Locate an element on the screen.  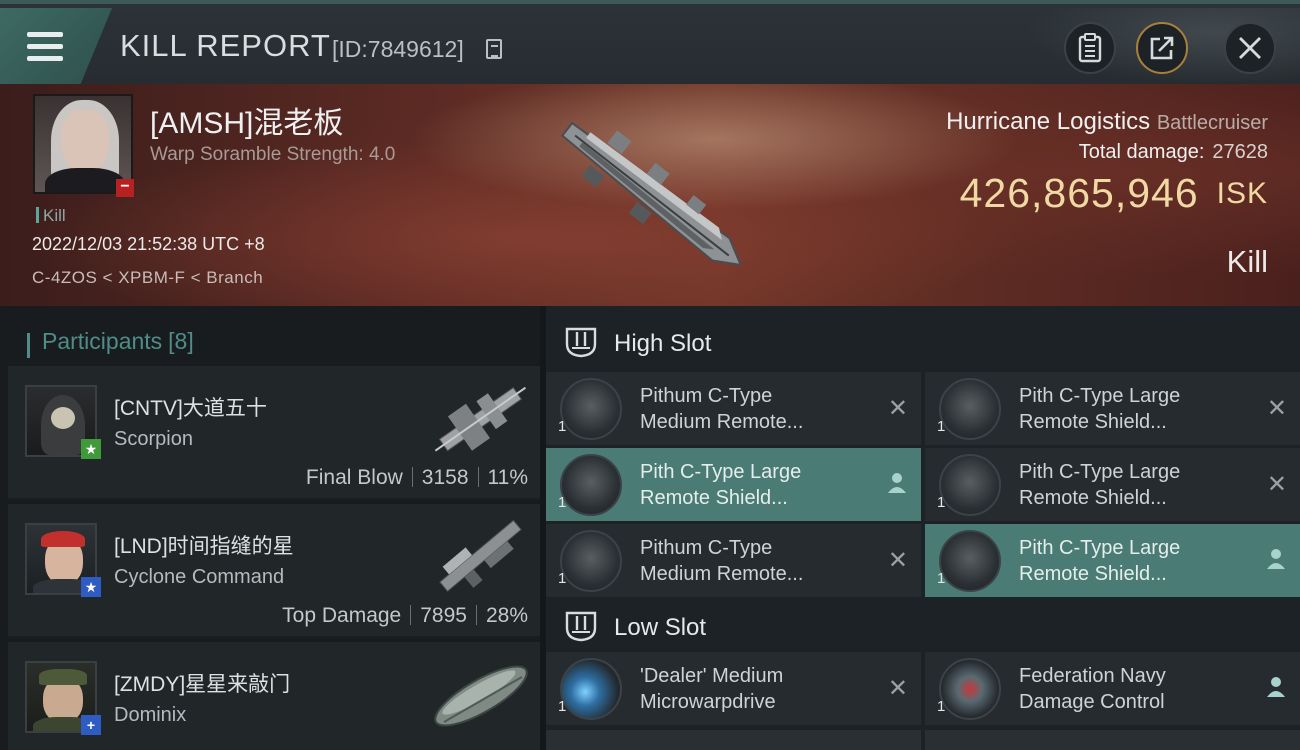
isk-unit: ISK is located at coordinates (1242, 193).